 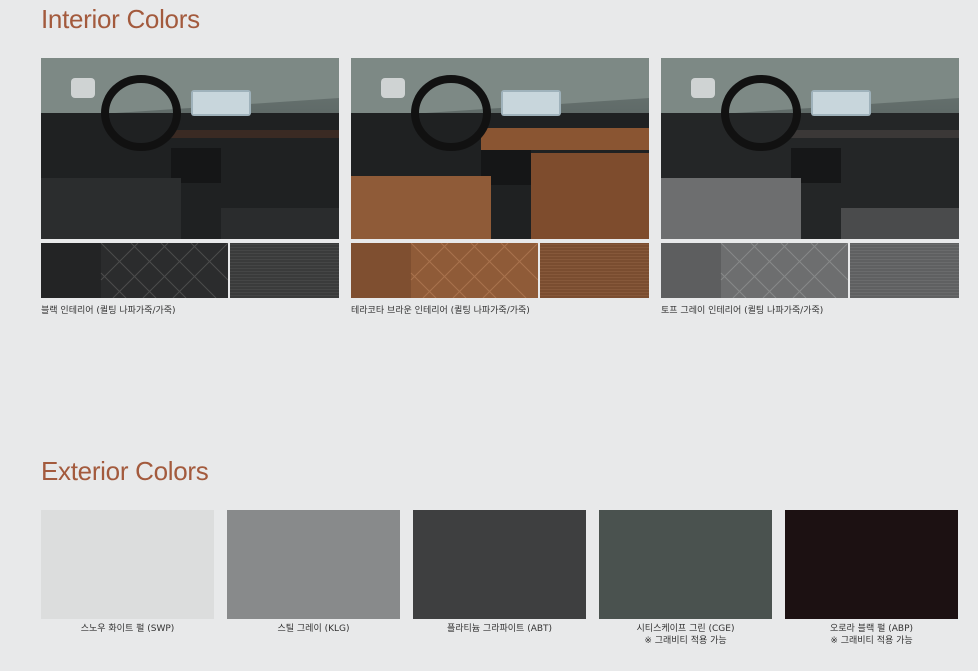 I want to click on interior-caption: 블랙 인테리어 (퀼팅 나파가죽/가죽), so click(x=108, y=311).